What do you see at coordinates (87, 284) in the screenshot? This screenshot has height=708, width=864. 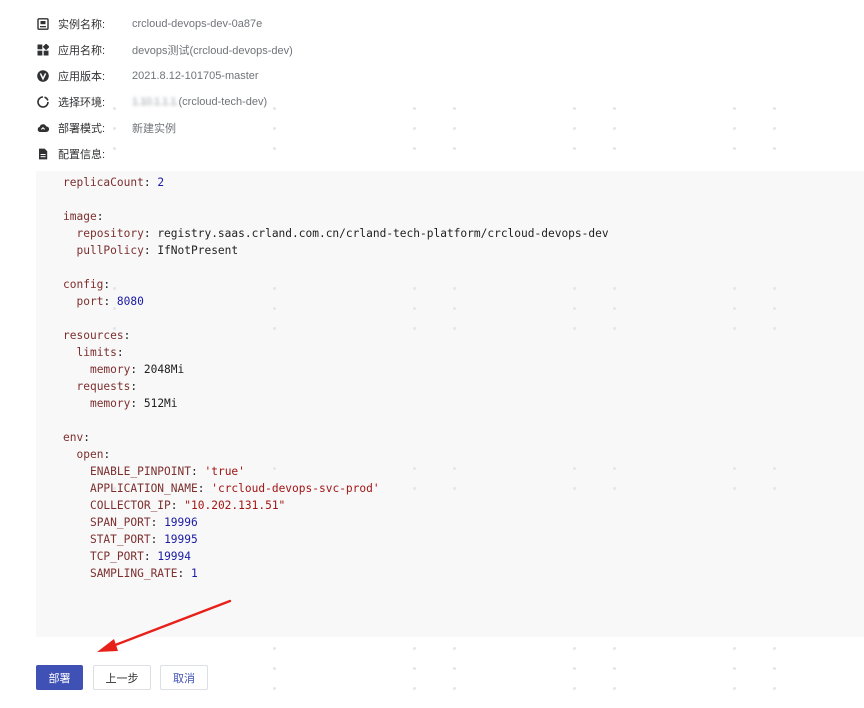 I see `yaml-line: config:` at bounding box center [87, 284].